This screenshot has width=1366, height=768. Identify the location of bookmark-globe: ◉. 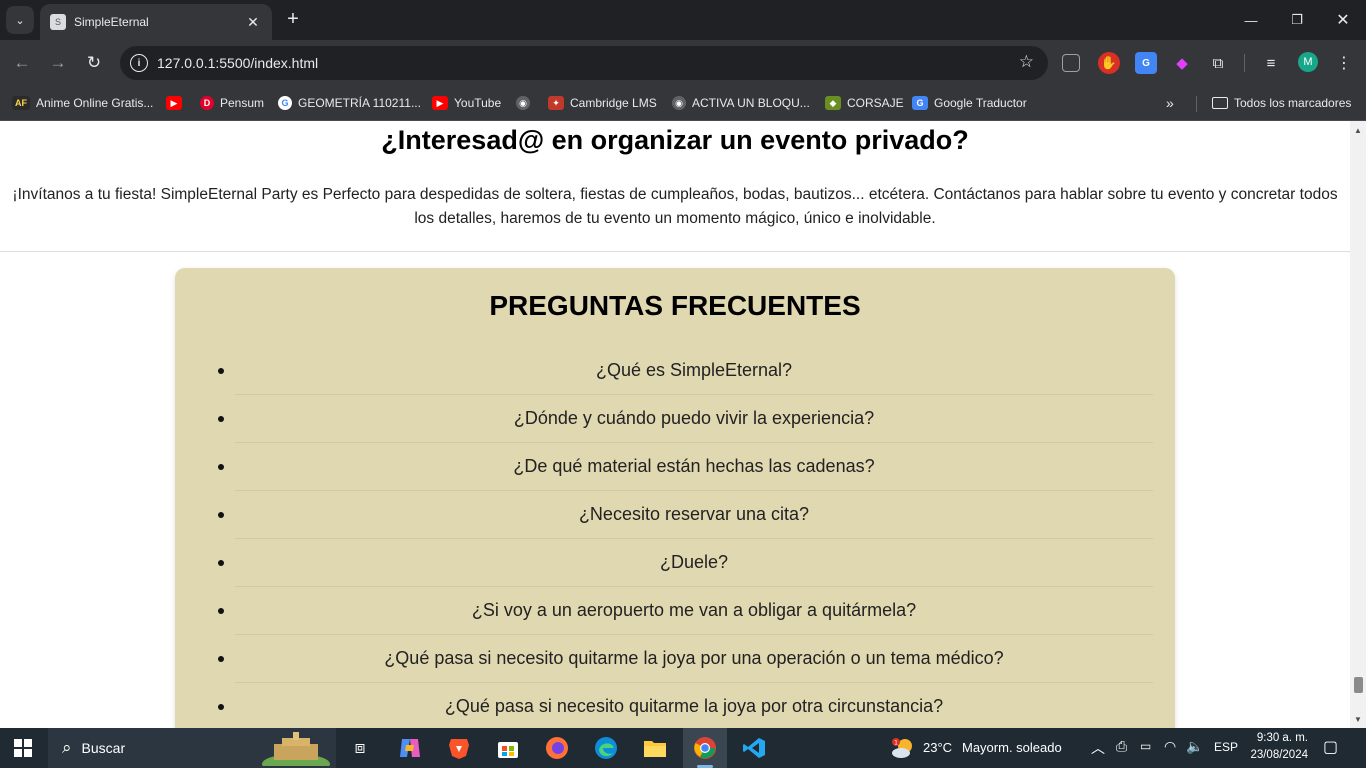
(526, 103).